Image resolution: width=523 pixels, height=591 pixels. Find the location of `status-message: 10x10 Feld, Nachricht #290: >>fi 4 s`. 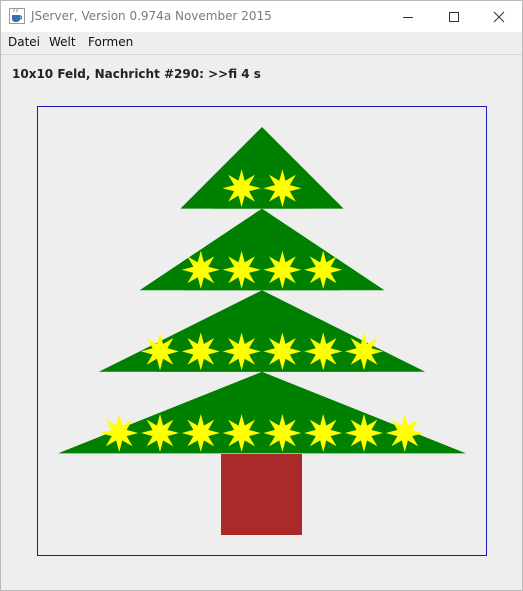

status-message: 10x10 Feld, Nachricht #290: >>fi 4 s is located at coordinates (136, 74).